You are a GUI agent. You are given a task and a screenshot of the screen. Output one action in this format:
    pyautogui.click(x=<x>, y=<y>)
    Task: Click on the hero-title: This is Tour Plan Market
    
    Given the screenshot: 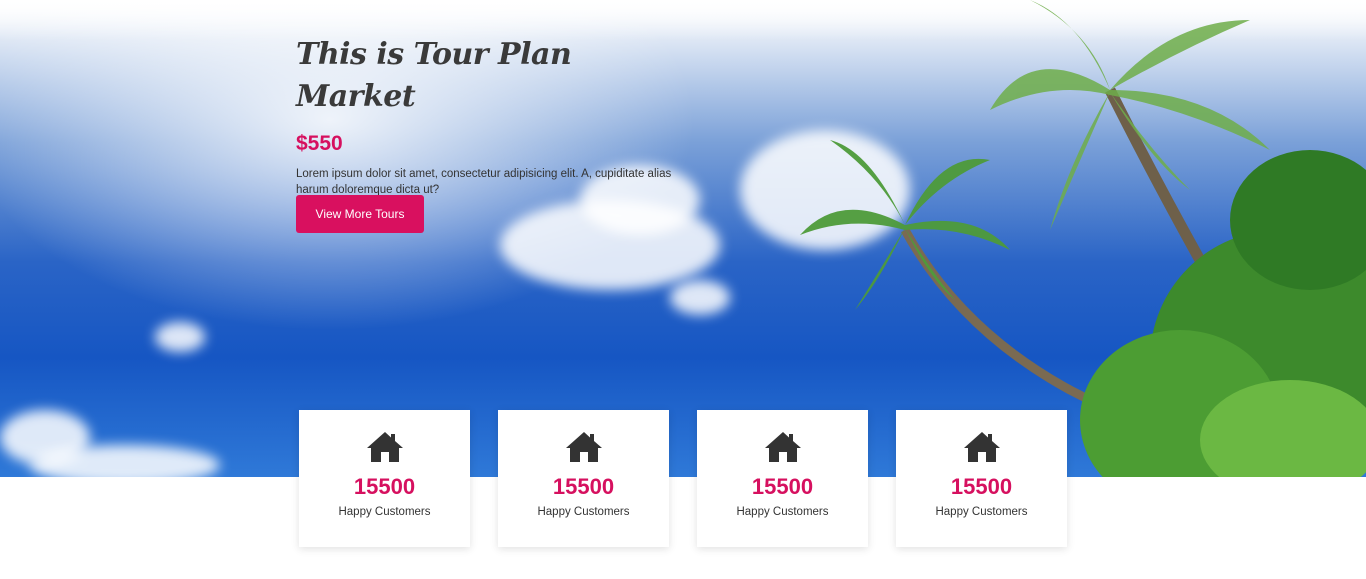 What is the action you would take?
    pyautogui.click(x=434, y=75)
    